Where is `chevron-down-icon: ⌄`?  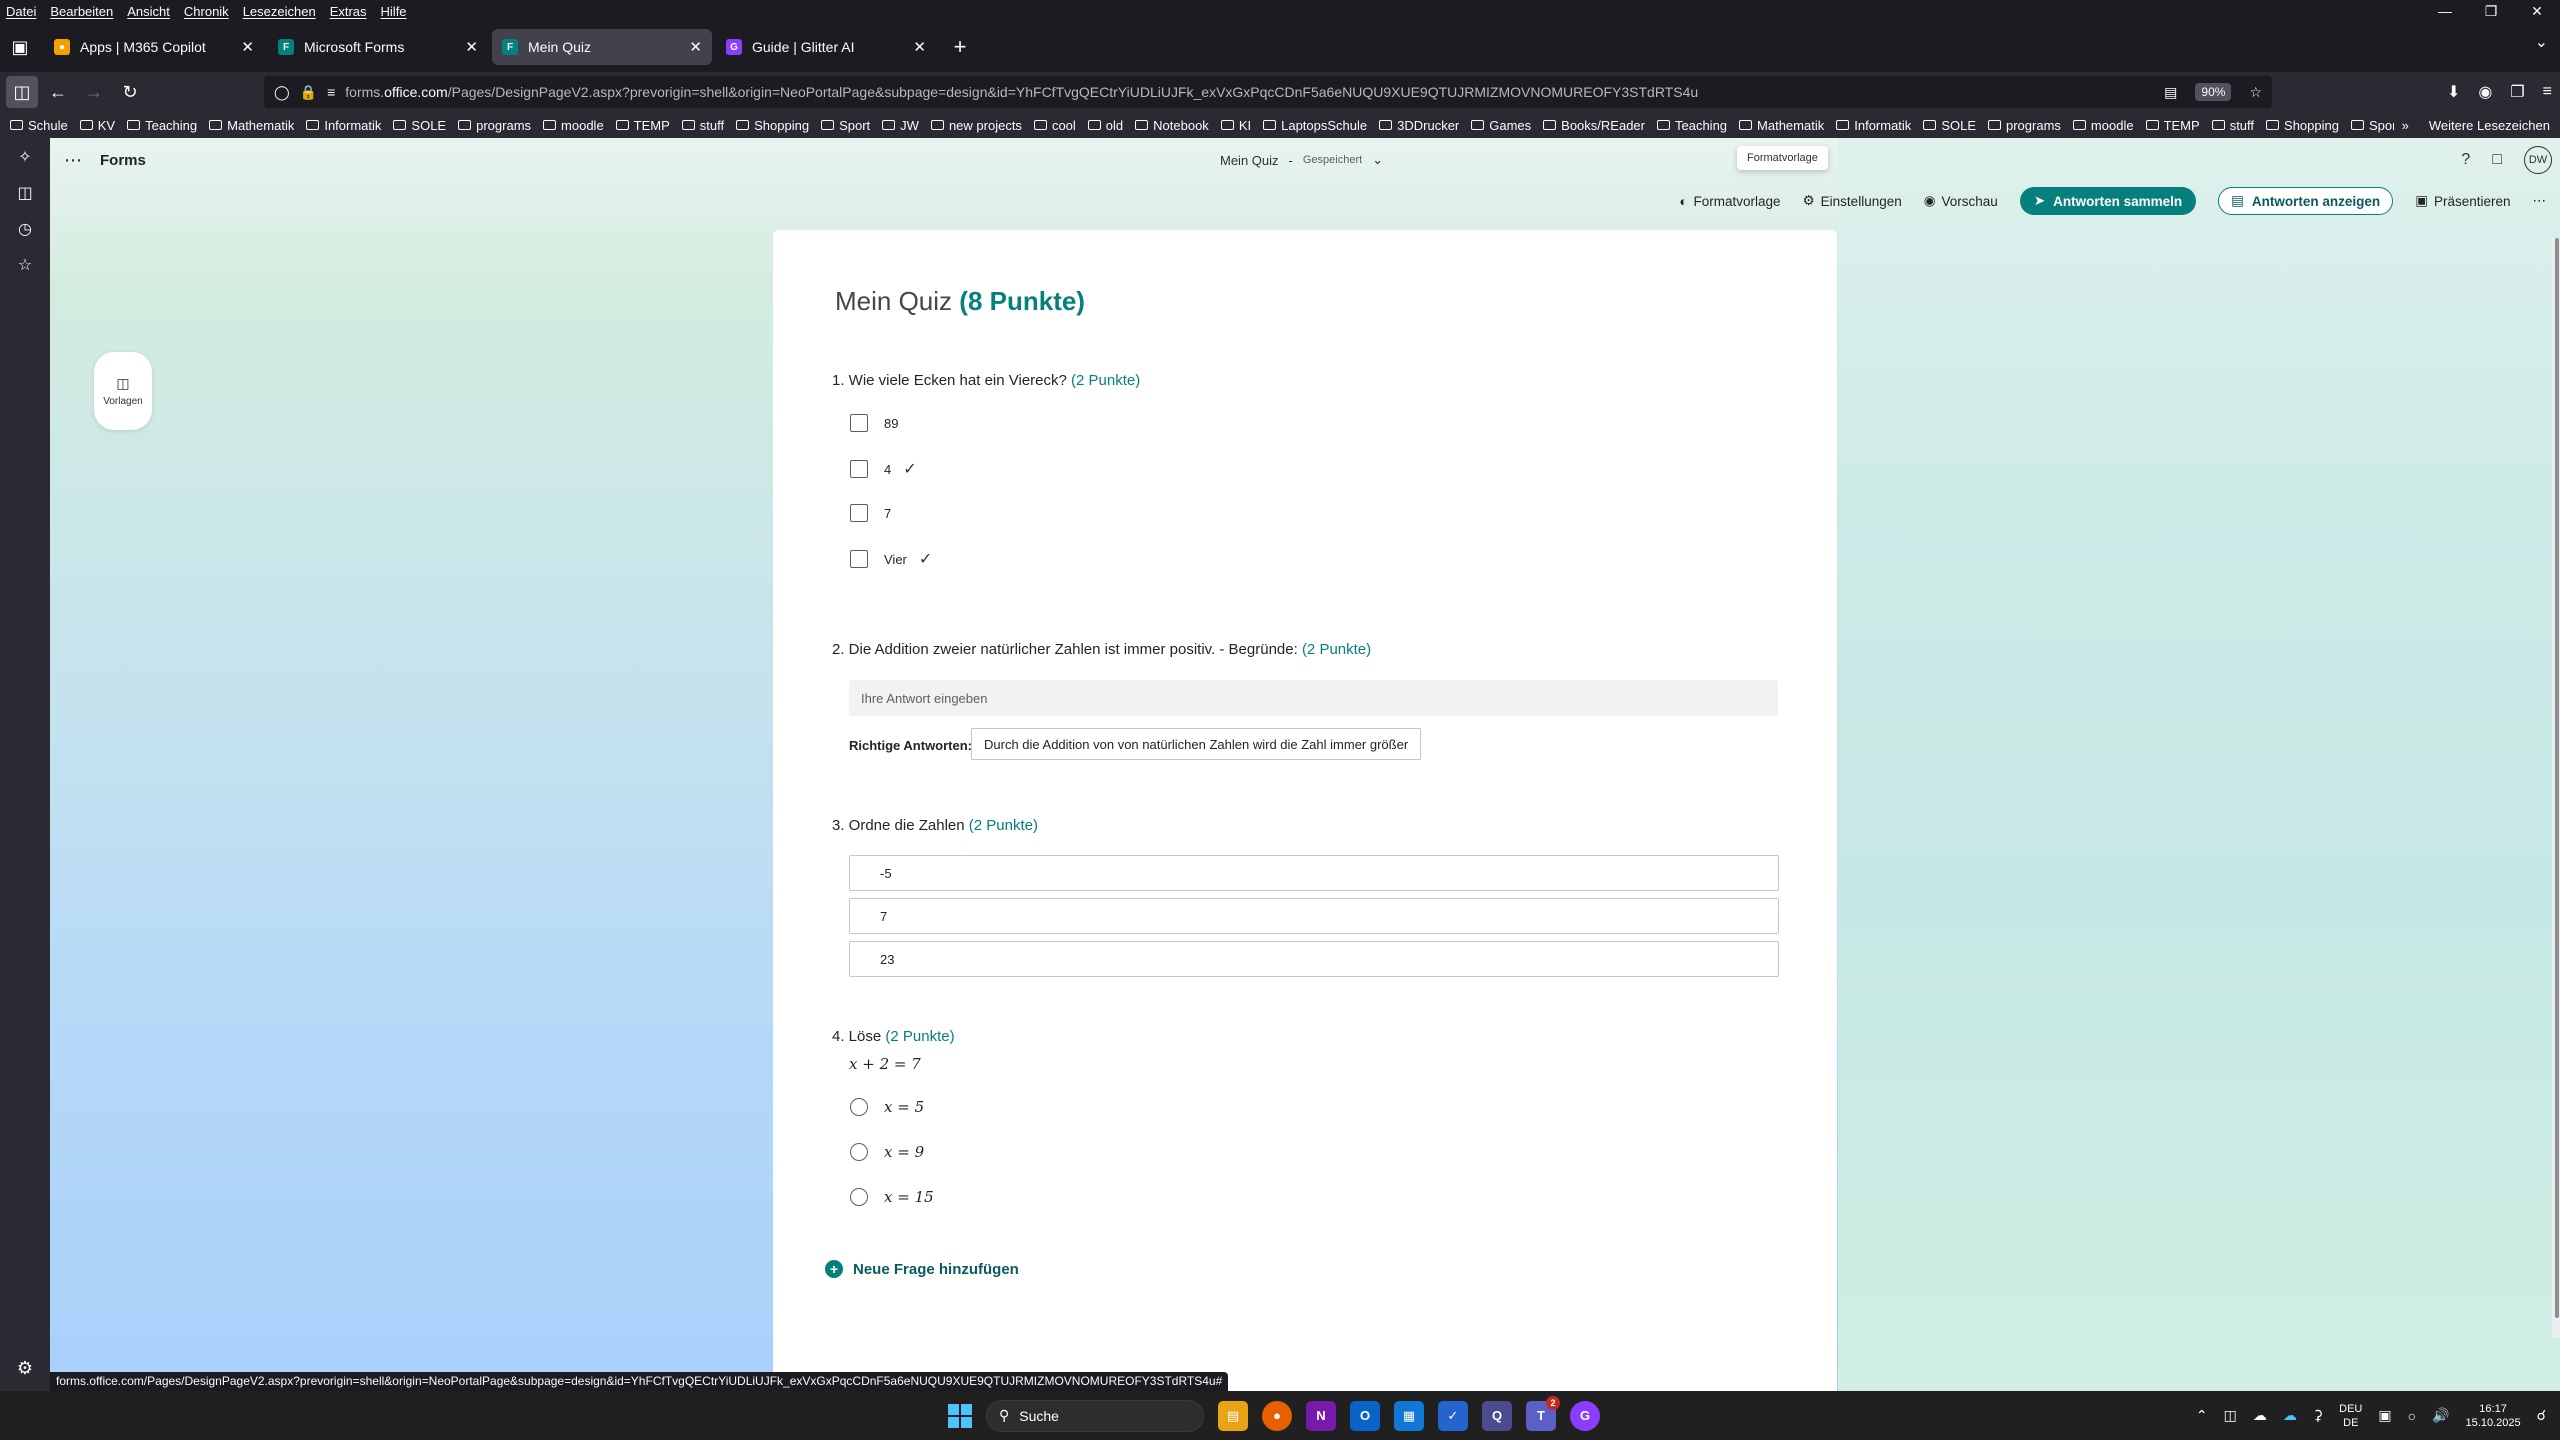
chevron-down-icon: ⌄ is located at coordinates (2541, 42).